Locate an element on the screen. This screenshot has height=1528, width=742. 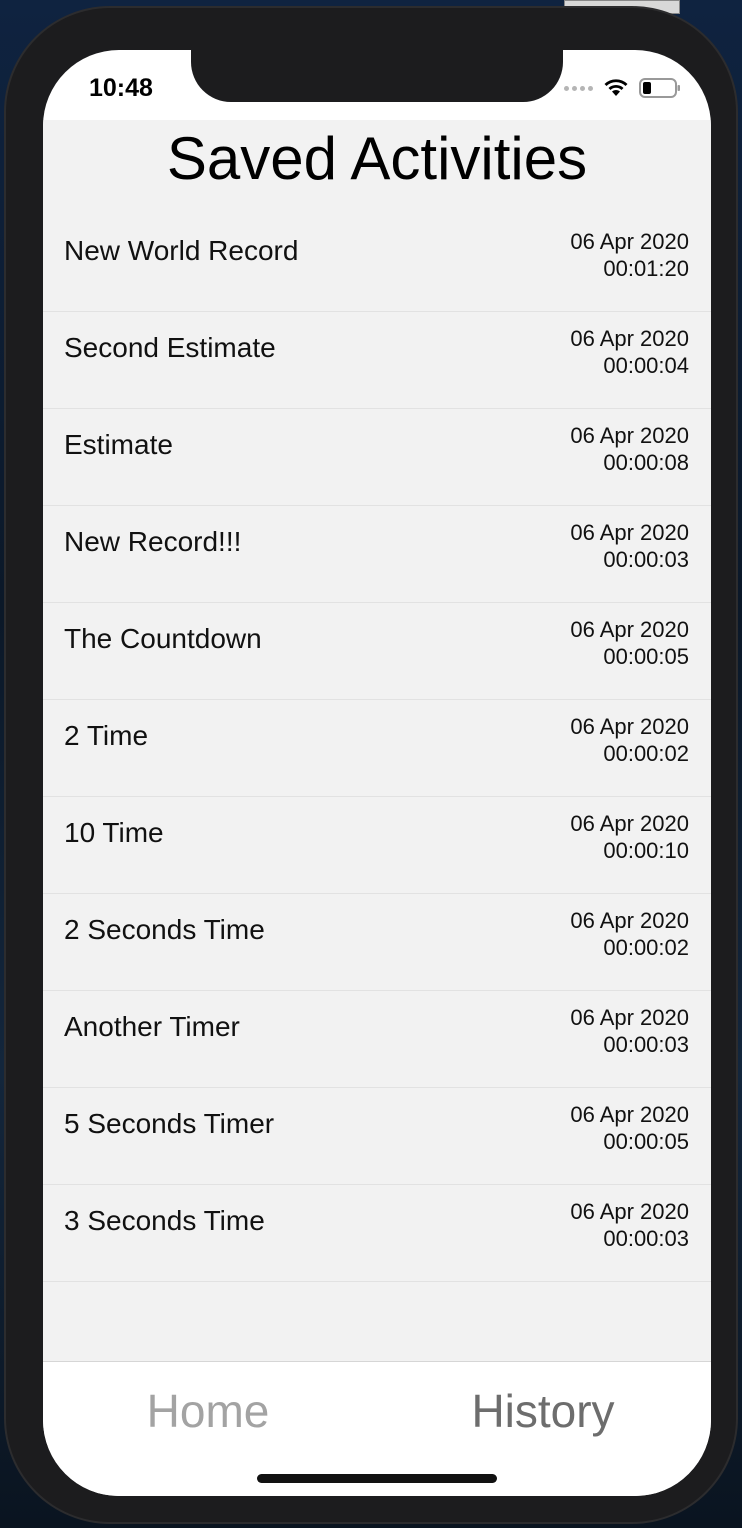
status-time: 10:48 is located at coordinates (121, 88).